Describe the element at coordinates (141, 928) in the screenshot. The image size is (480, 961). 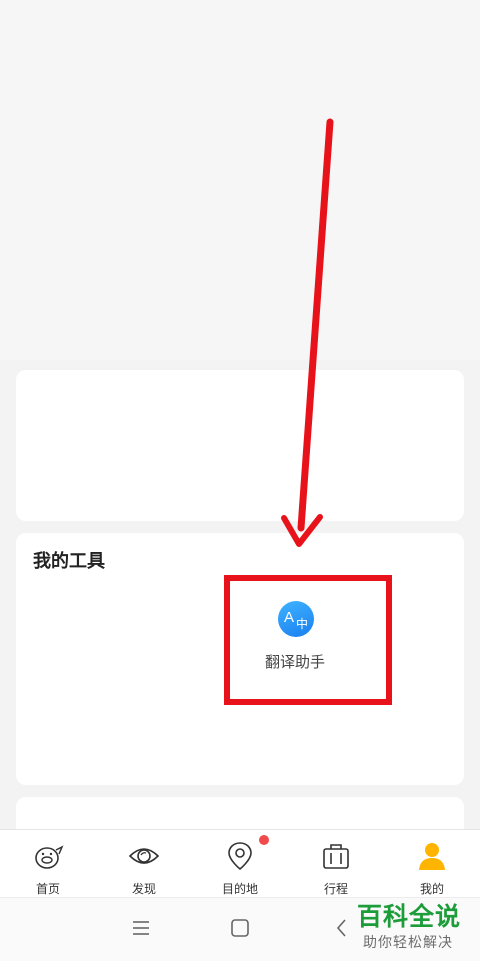
I see `menu-icon` at that location.